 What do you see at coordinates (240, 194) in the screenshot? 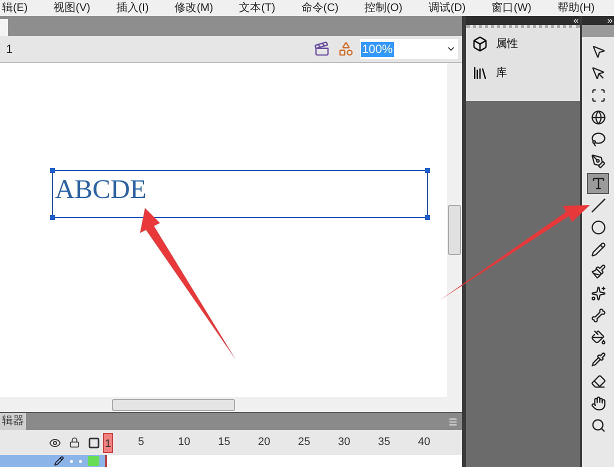
I see `text-field: ABCDE` at bounding box center [240, 194].